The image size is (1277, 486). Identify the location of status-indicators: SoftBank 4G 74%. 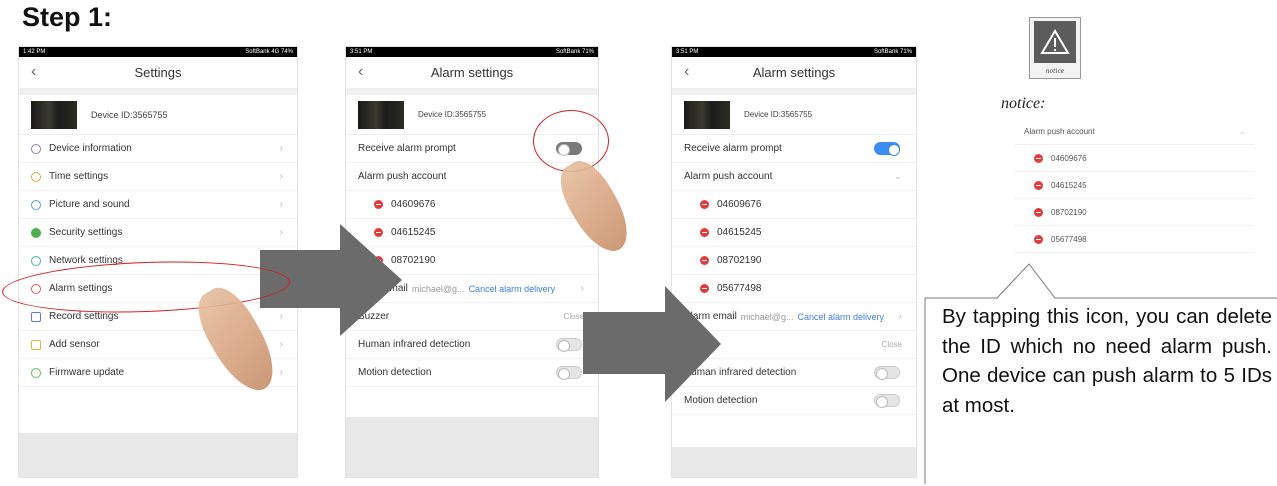
(269, 52).